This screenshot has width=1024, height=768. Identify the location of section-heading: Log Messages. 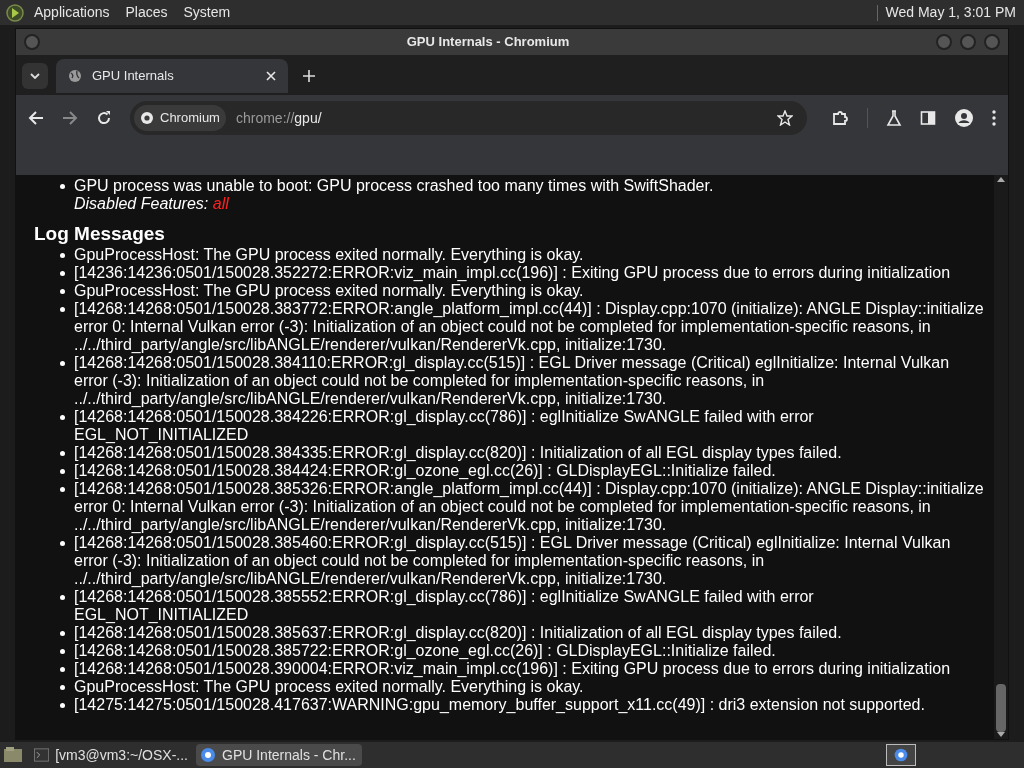
(100, 234).